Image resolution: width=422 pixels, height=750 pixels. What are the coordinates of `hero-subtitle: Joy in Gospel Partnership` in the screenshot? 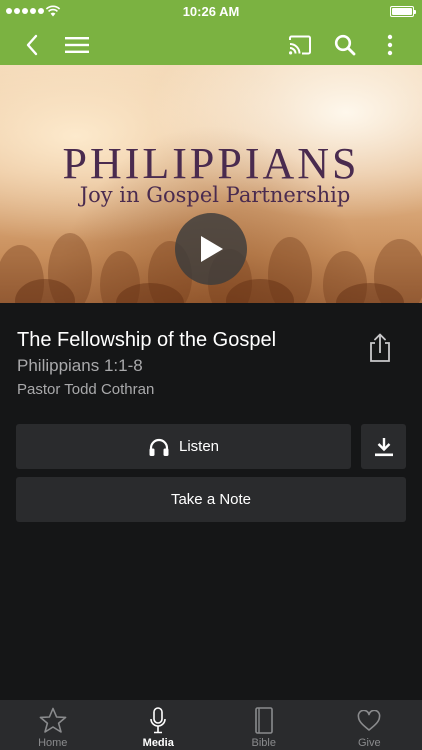 It's located at (215, 195).